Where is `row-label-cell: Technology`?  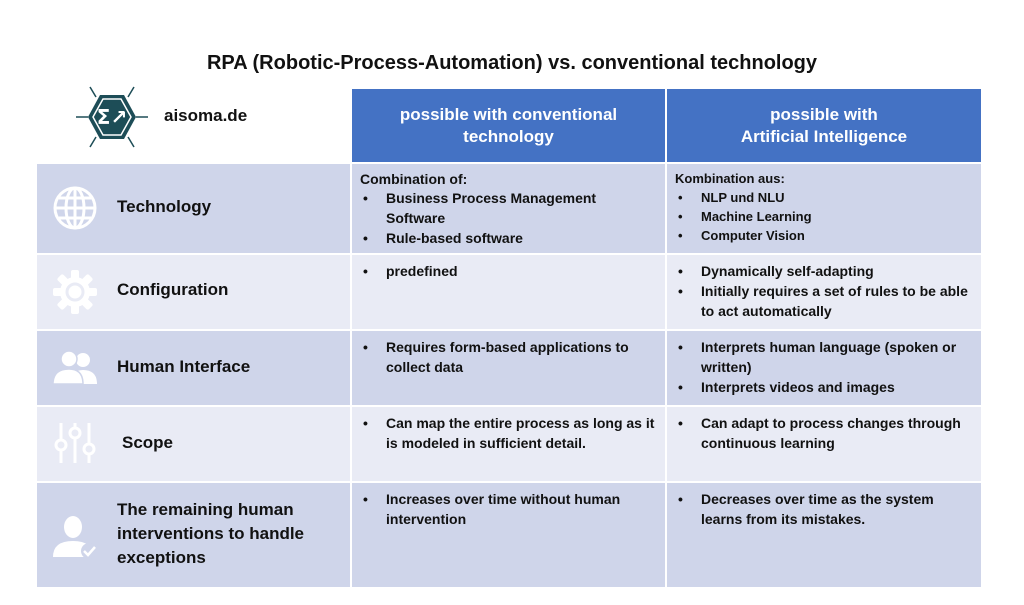
row-label-cell: Technology is located at coordinates (193, 208).